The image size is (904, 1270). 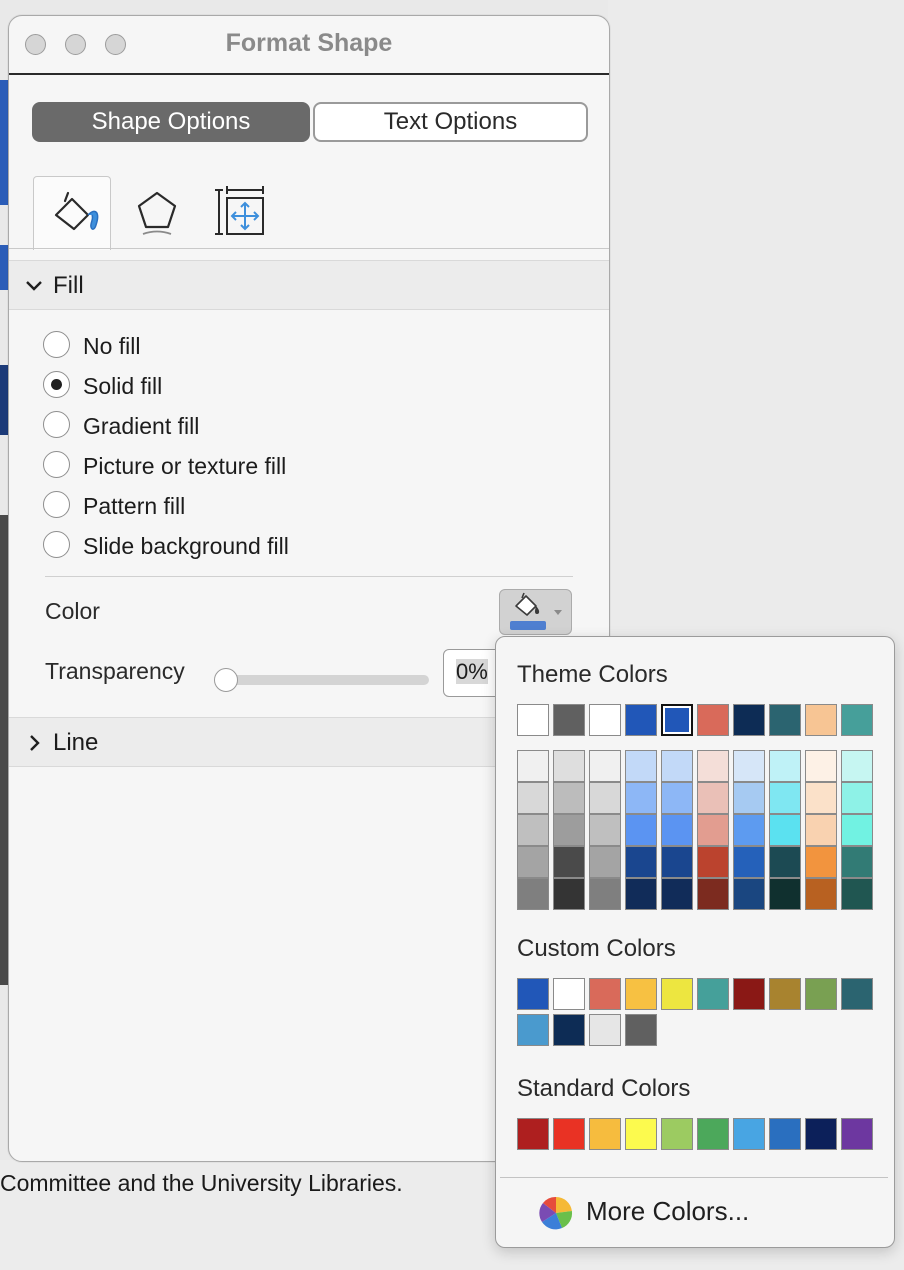 What do you see at coordinates (473, 673) in the screenshot?
I see `transparency-input: 0%` at bounding box center [473, 673].